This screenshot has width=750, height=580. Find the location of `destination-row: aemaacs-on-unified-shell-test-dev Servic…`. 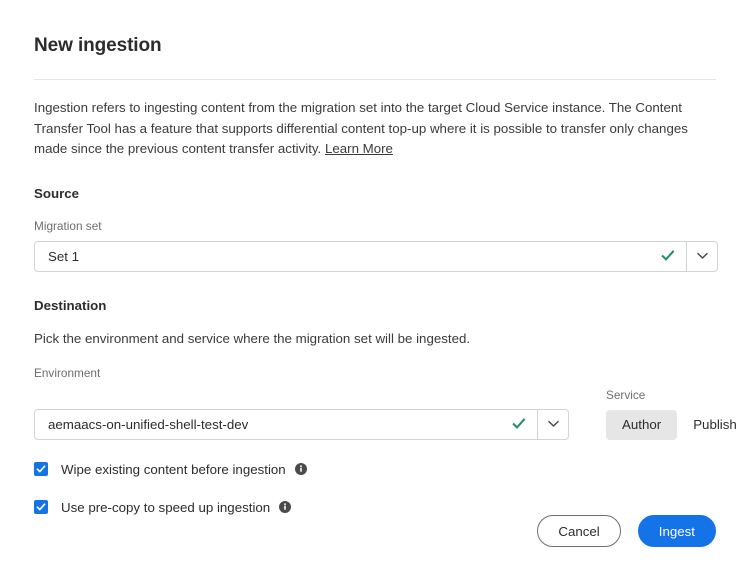

destination-row: aemaacs-on-unified-shell-test-dev Servic… is located at coordinates (385, 414).